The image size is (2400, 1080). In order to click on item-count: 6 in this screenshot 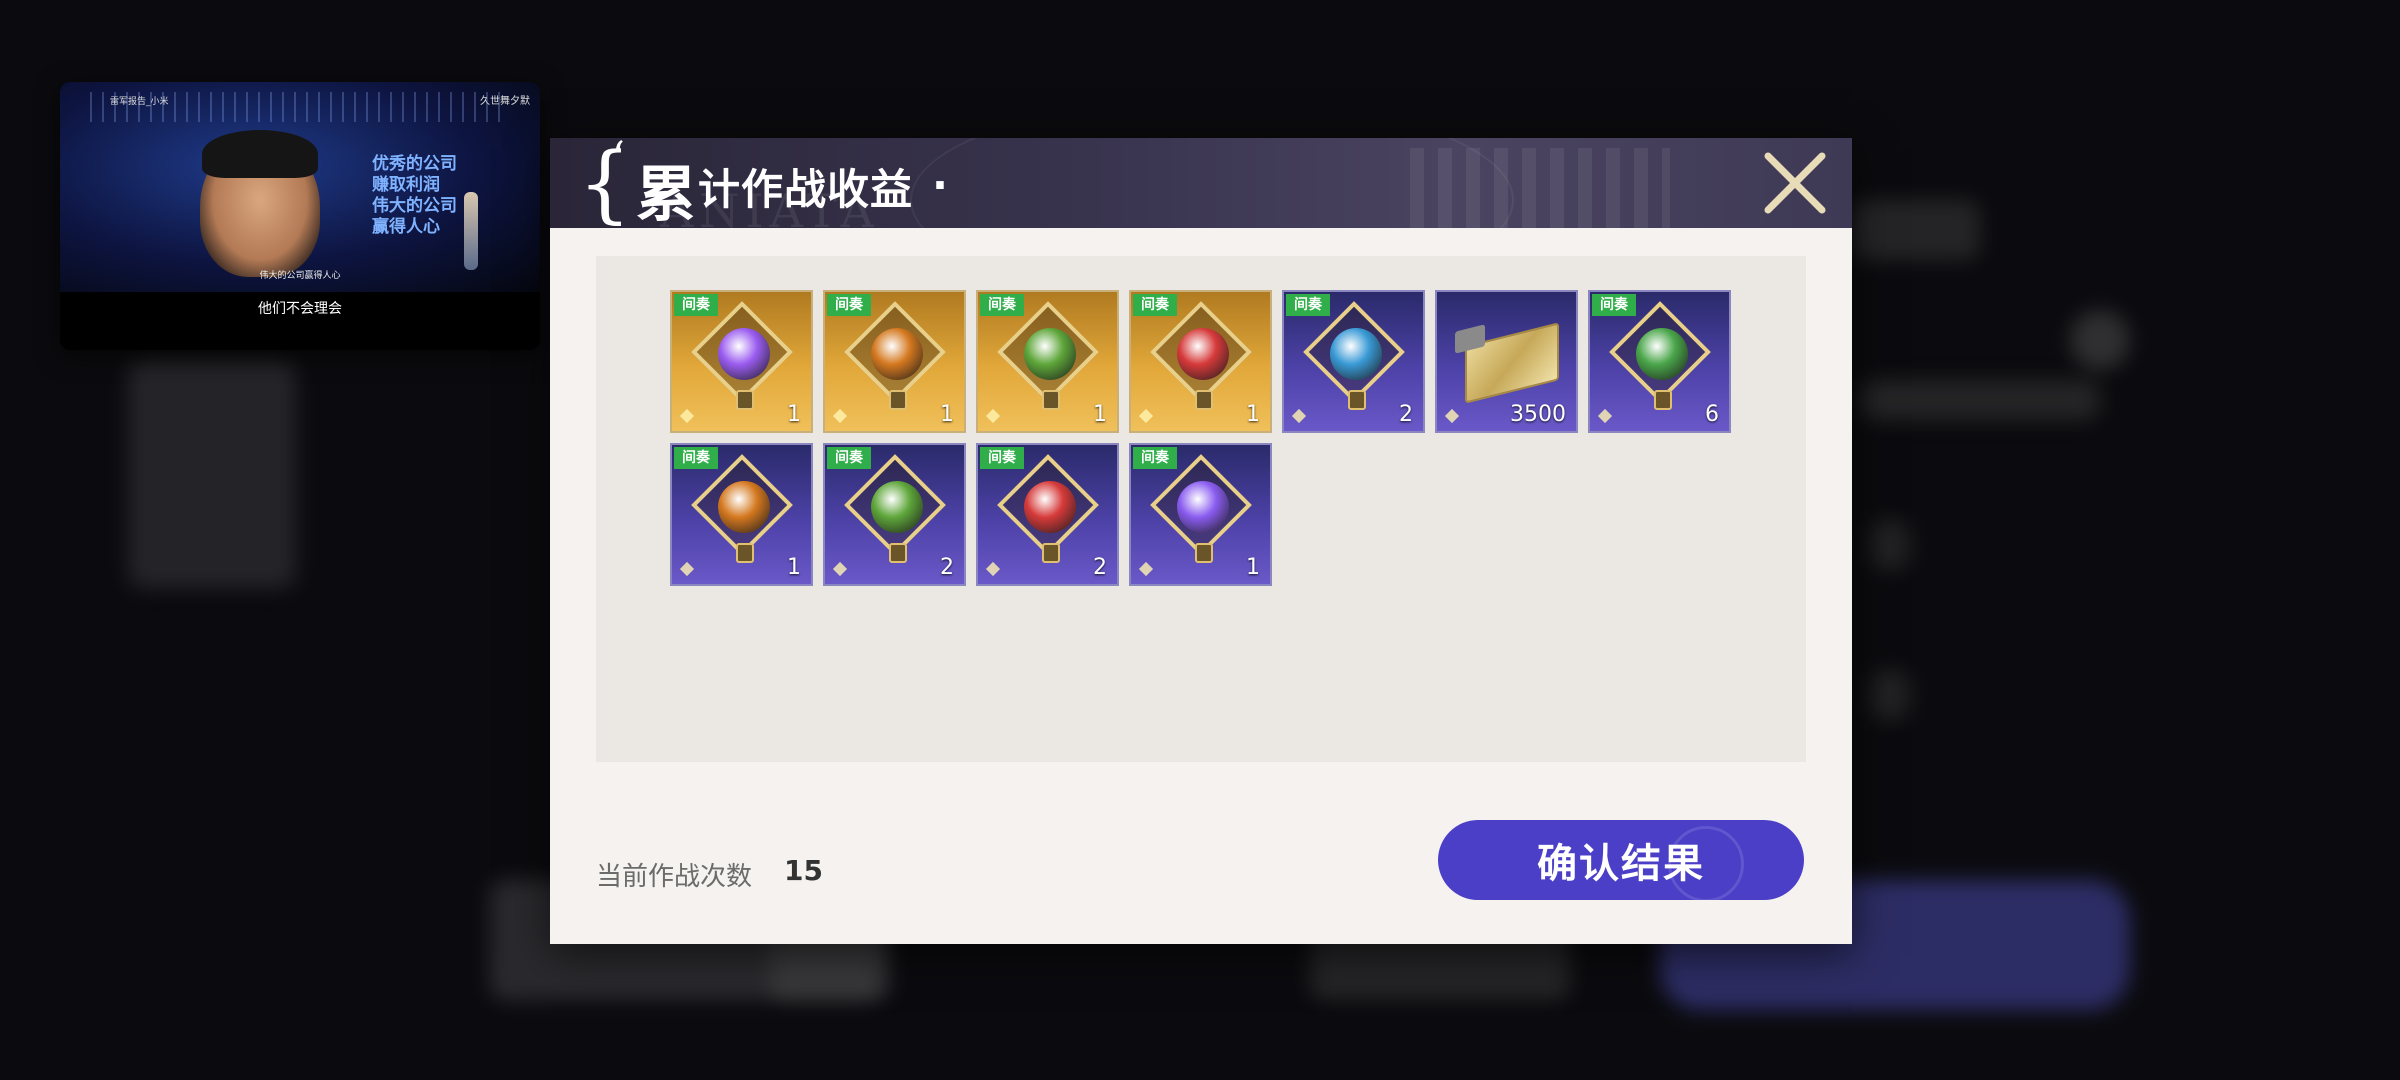, I will do `click(1712, 414)`.